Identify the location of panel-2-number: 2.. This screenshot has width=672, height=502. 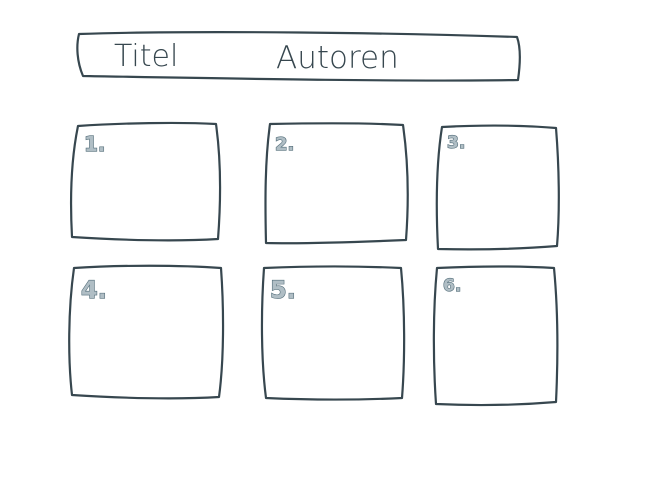
(284, 144).